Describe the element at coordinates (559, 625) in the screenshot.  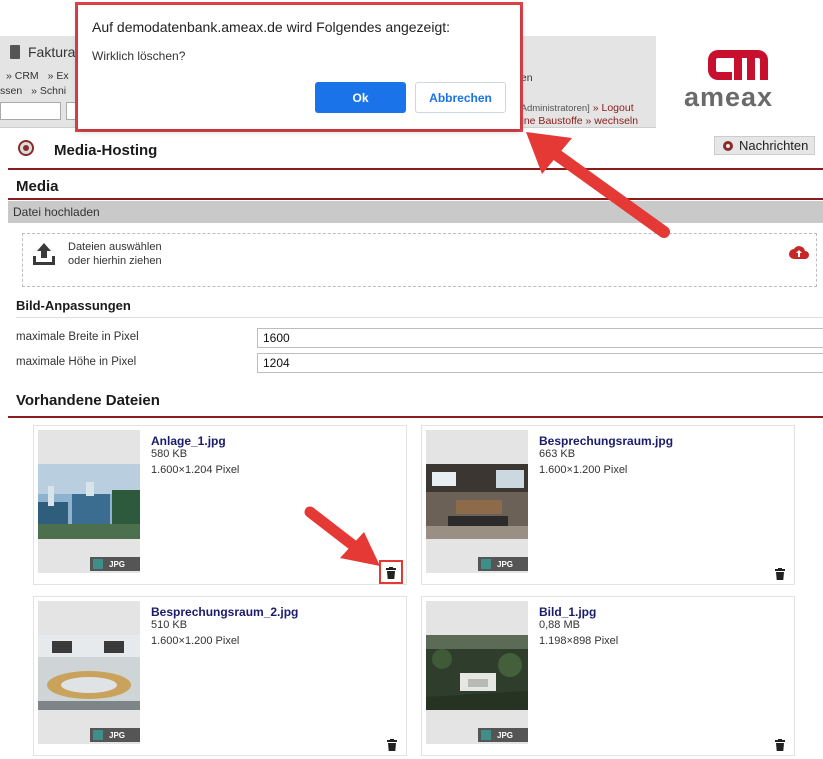
I see `file-size: 0,88 MB` at that location.